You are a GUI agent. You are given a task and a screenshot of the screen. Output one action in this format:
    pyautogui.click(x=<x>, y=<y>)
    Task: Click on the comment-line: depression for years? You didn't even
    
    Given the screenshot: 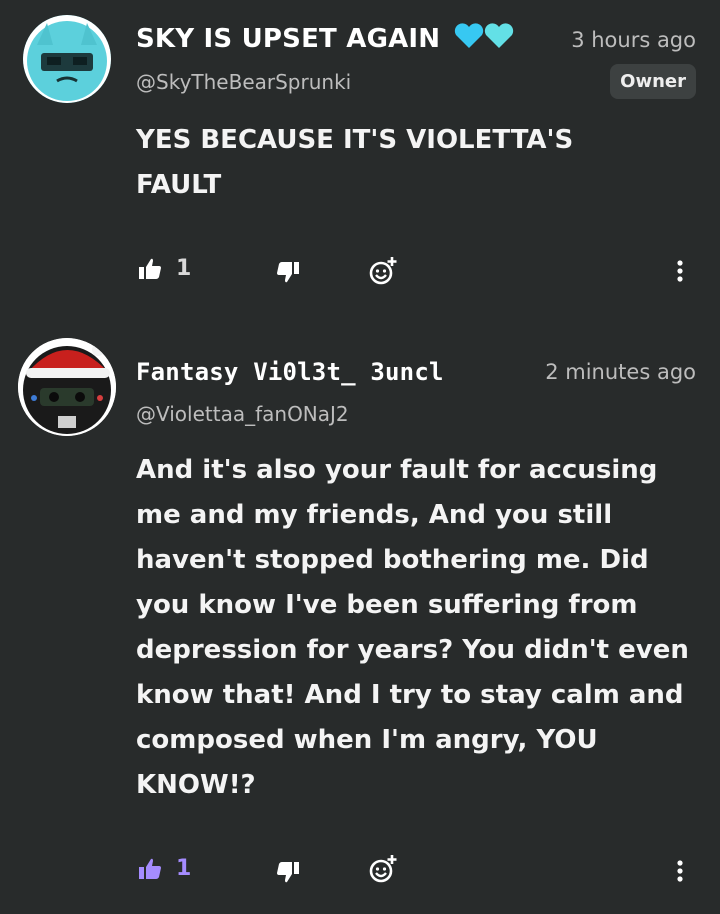 What is the action you would take?
    pyautogui.click(x=412, y=650)
    